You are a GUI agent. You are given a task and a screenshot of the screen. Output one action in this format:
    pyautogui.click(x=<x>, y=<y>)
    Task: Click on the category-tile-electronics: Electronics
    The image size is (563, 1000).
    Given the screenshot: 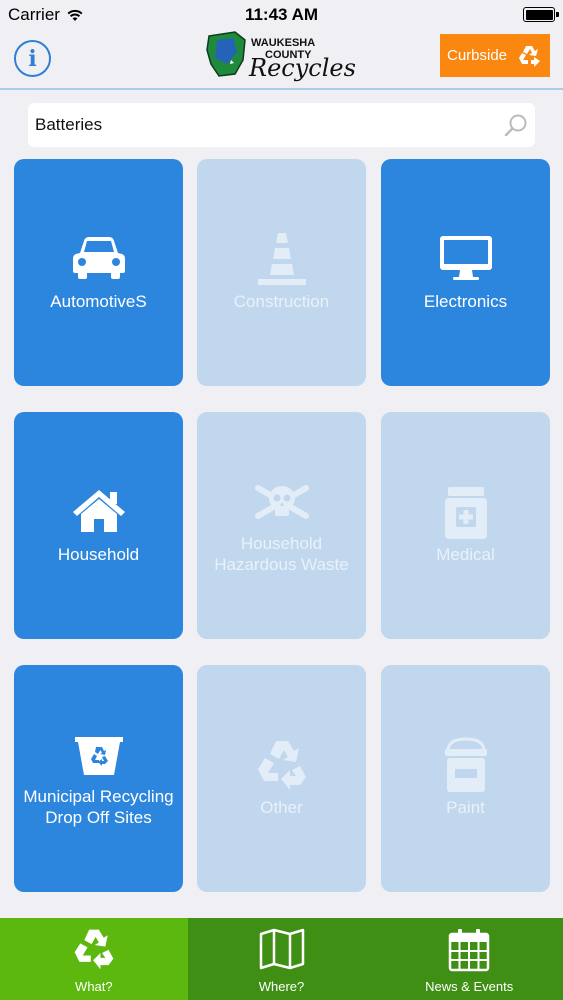 What is the action you would take?
    pyautogui.click(x=465, y=272)
    